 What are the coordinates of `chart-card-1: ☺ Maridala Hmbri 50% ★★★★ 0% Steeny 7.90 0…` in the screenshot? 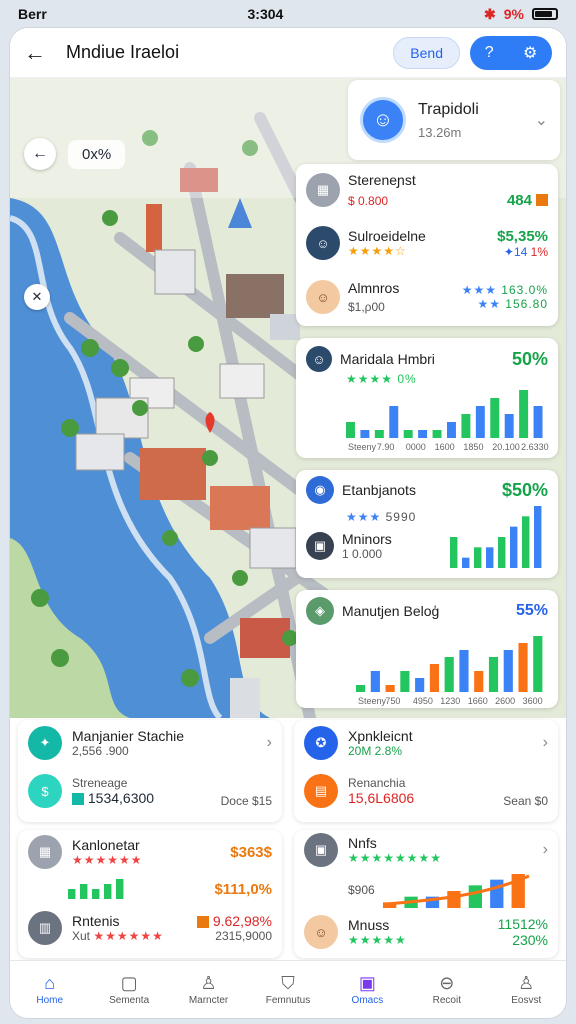 It's located at (427, 398).